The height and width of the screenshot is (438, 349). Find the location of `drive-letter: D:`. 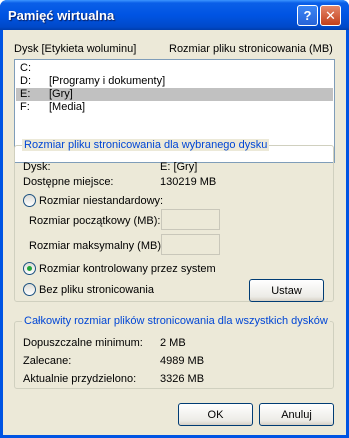

drive-letter: D: is located at coordinates (25, 81).